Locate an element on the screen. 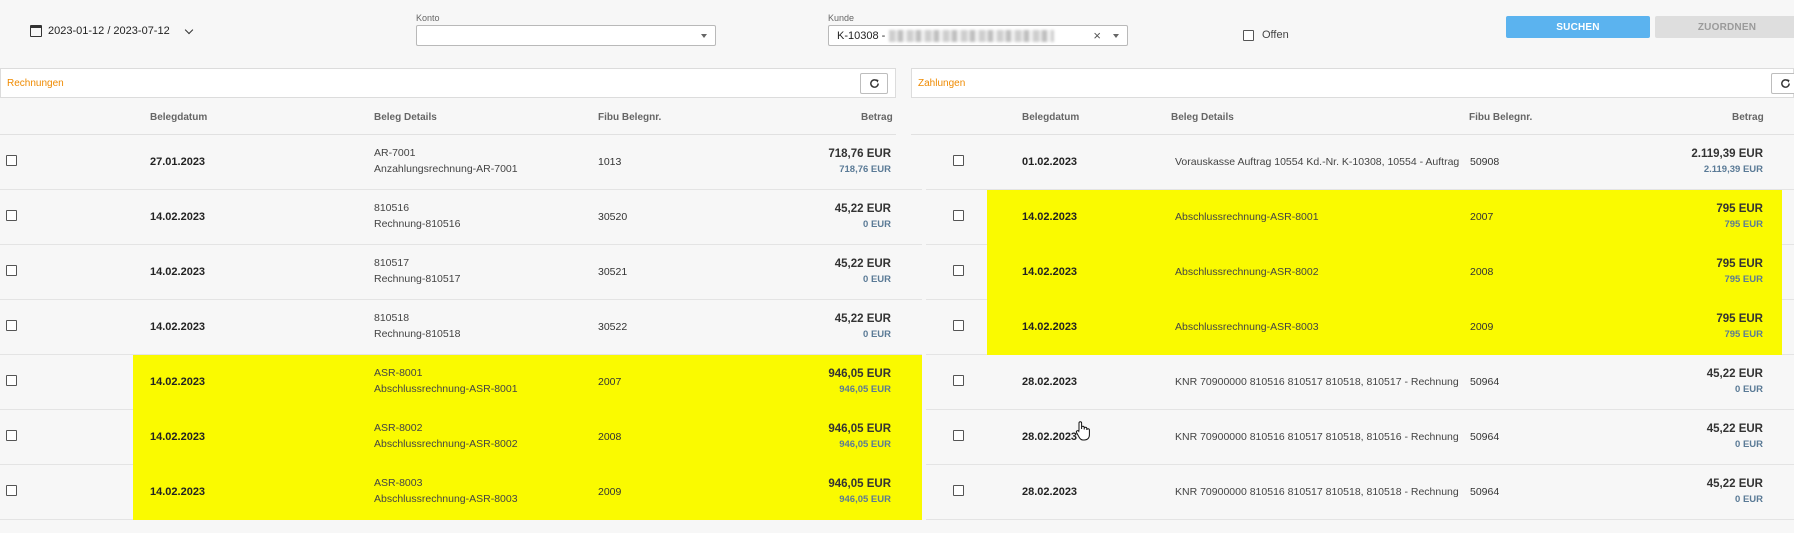  date-range-picker: 2023-01-12 / 2023-07-12 is located at coordinates (111, 31).